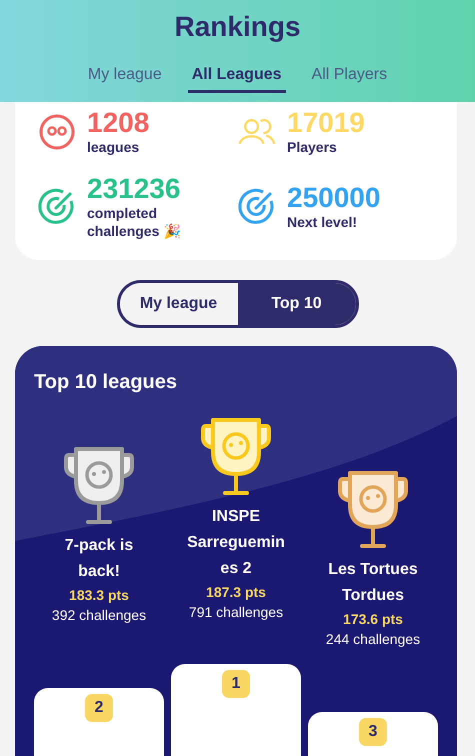 The image size is (475, 756). What do you see at coordinates (134, 222) in the screenshot?
I see `stat-label: completed challenges 🎉` at bounding box center [134, 222].